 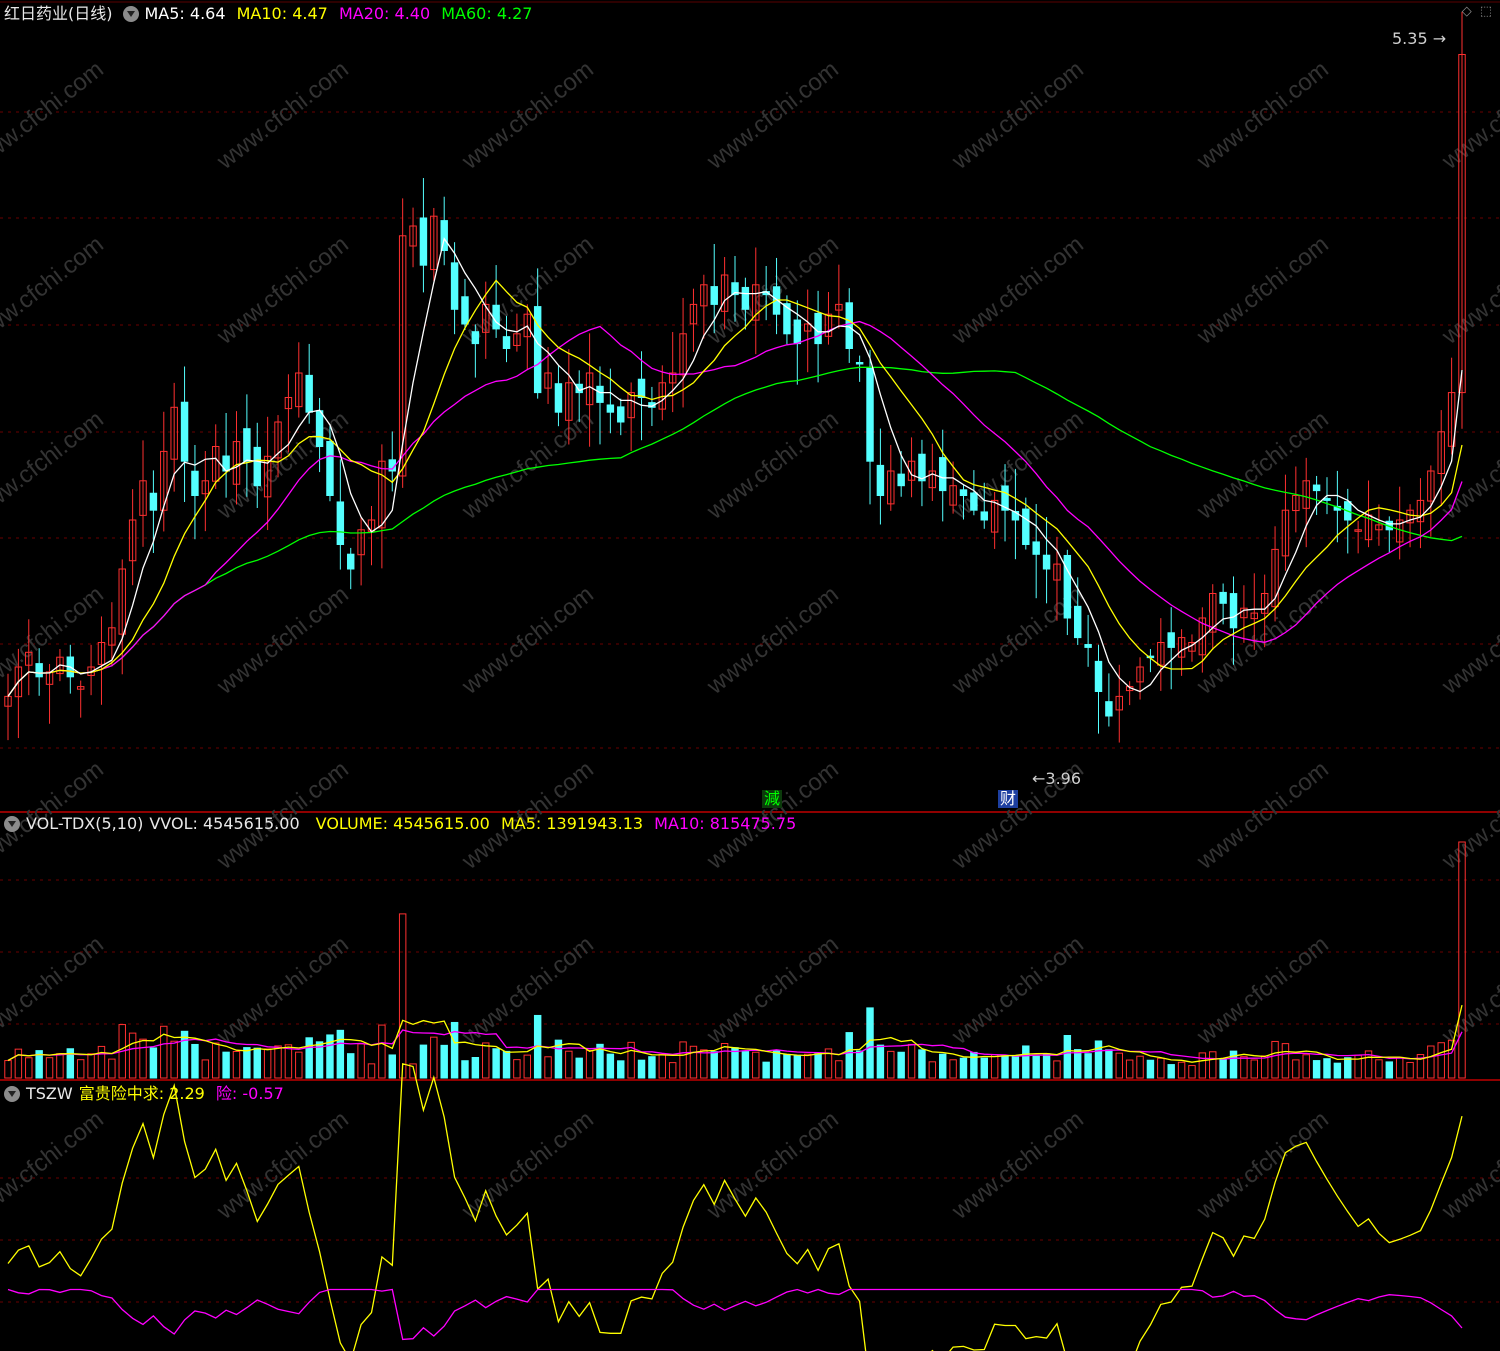 I want to click on arrow-left-icon: ←, so click(x=1039, y=778).